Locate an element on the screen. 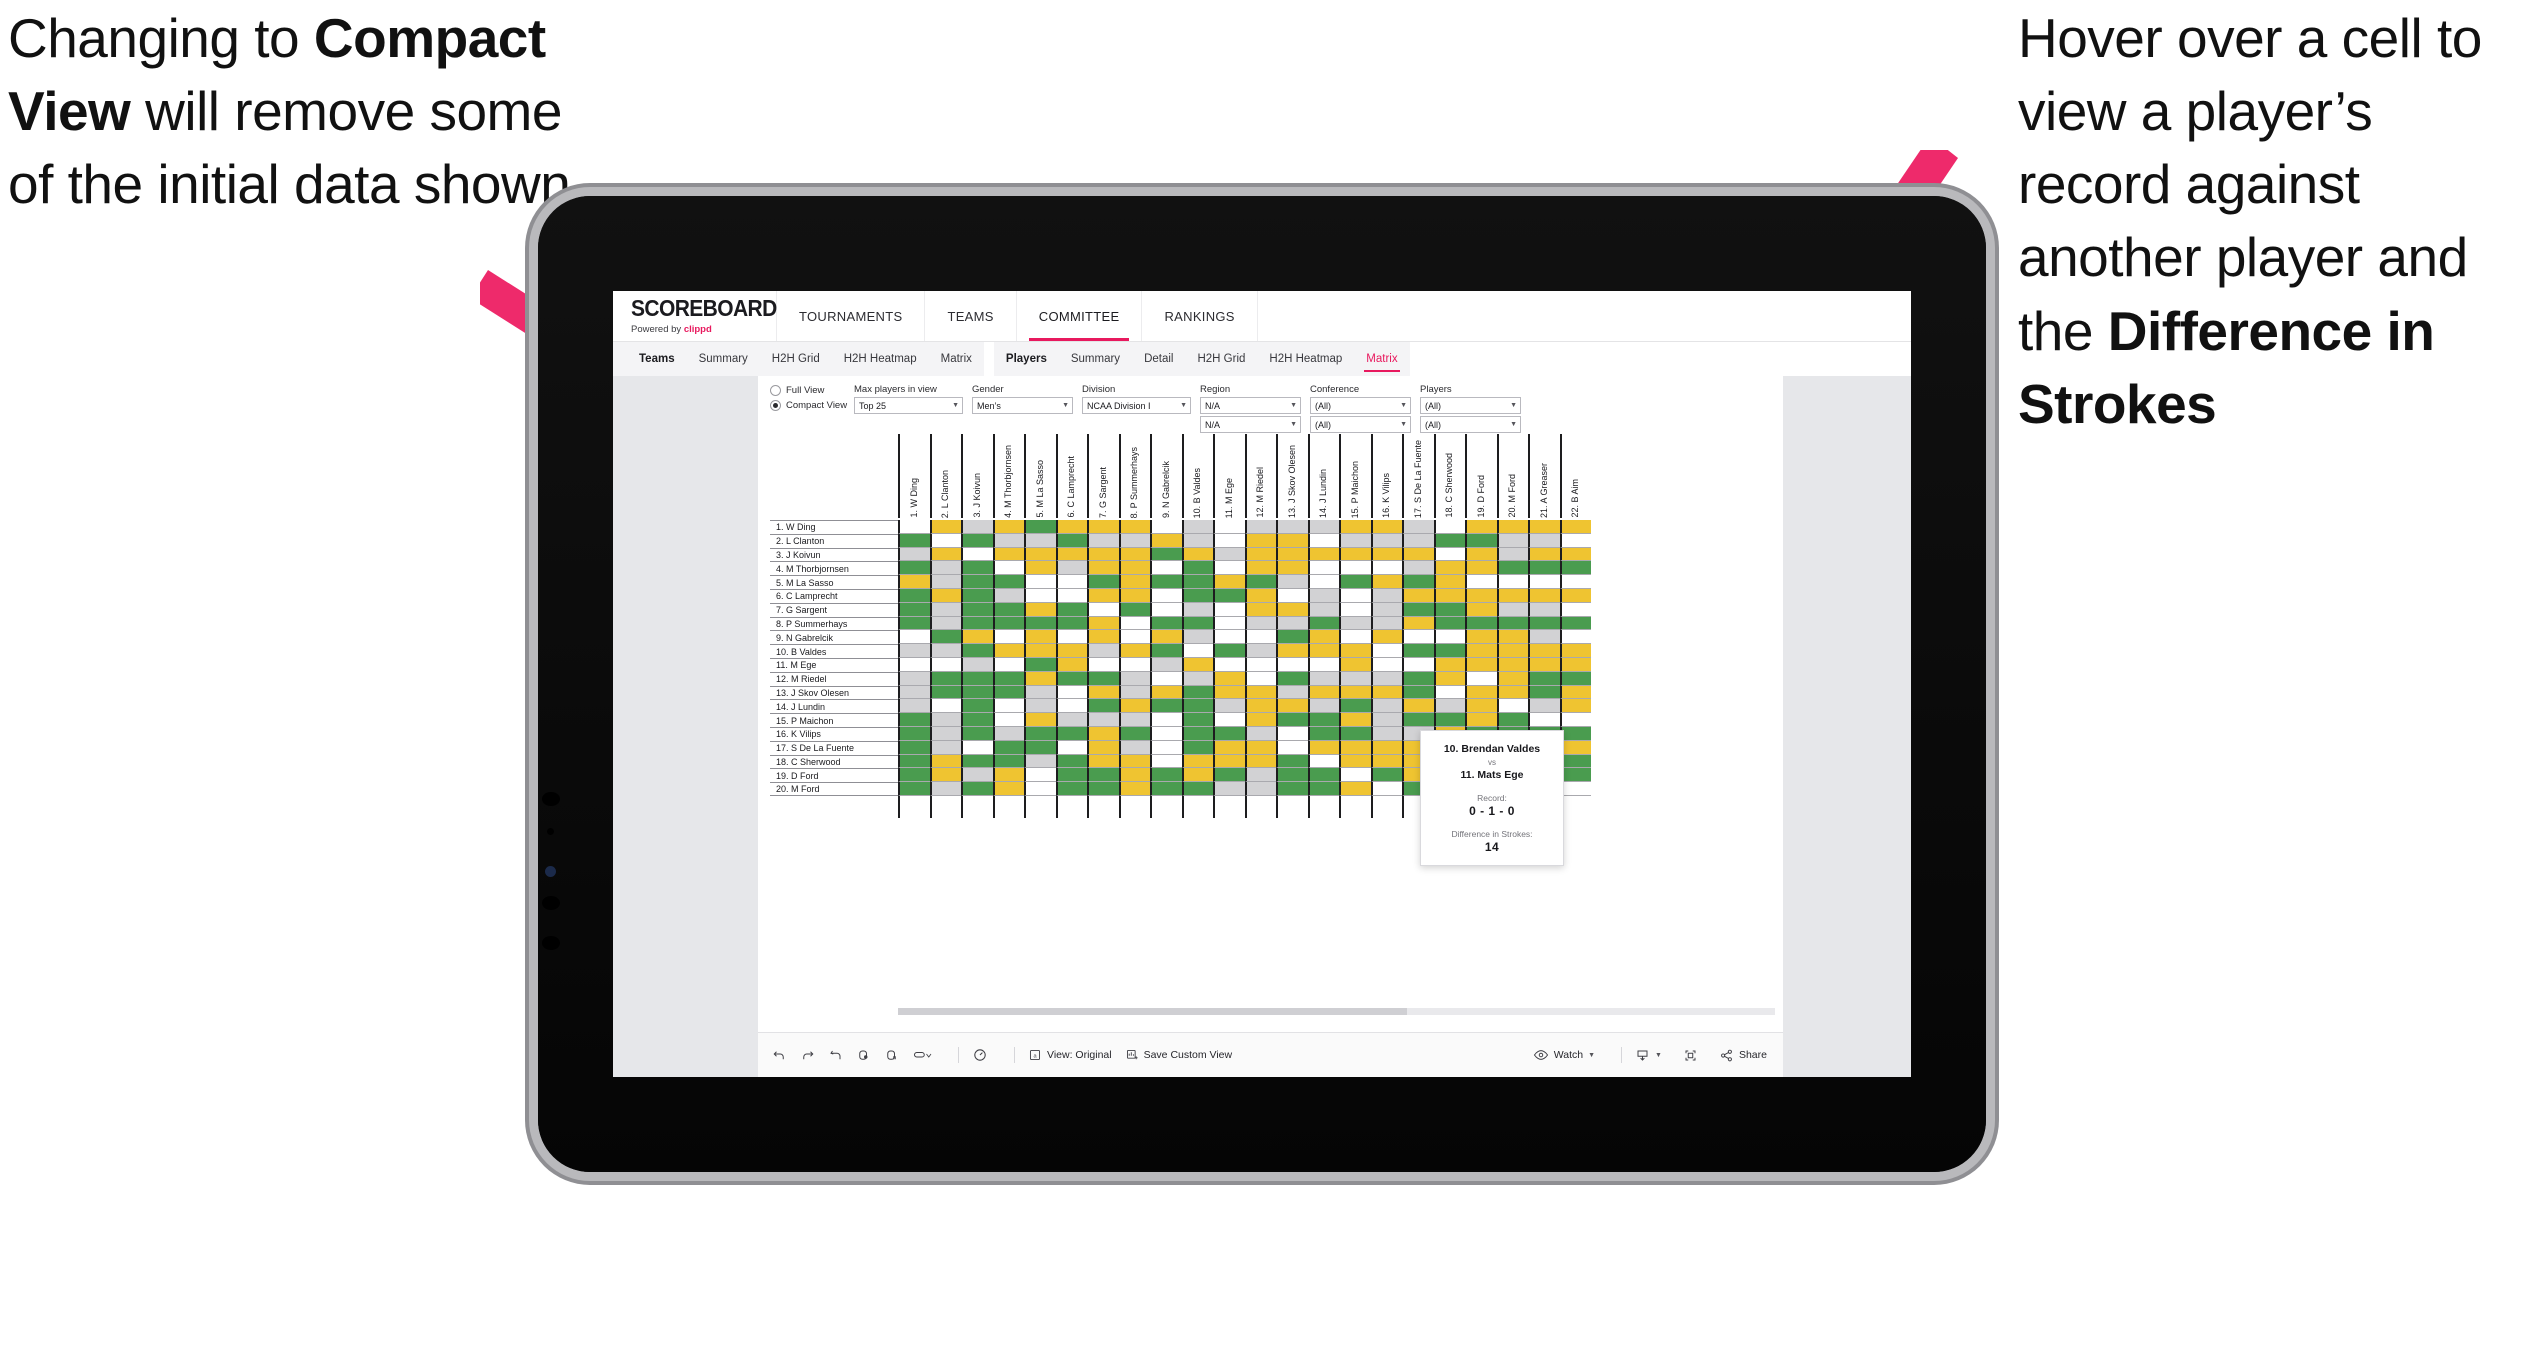 Image resolution: width=2521 pixels, height=1356 pixels. filter-division-select: NCAA Division I ▼ is located at coordinates (1136, 405).